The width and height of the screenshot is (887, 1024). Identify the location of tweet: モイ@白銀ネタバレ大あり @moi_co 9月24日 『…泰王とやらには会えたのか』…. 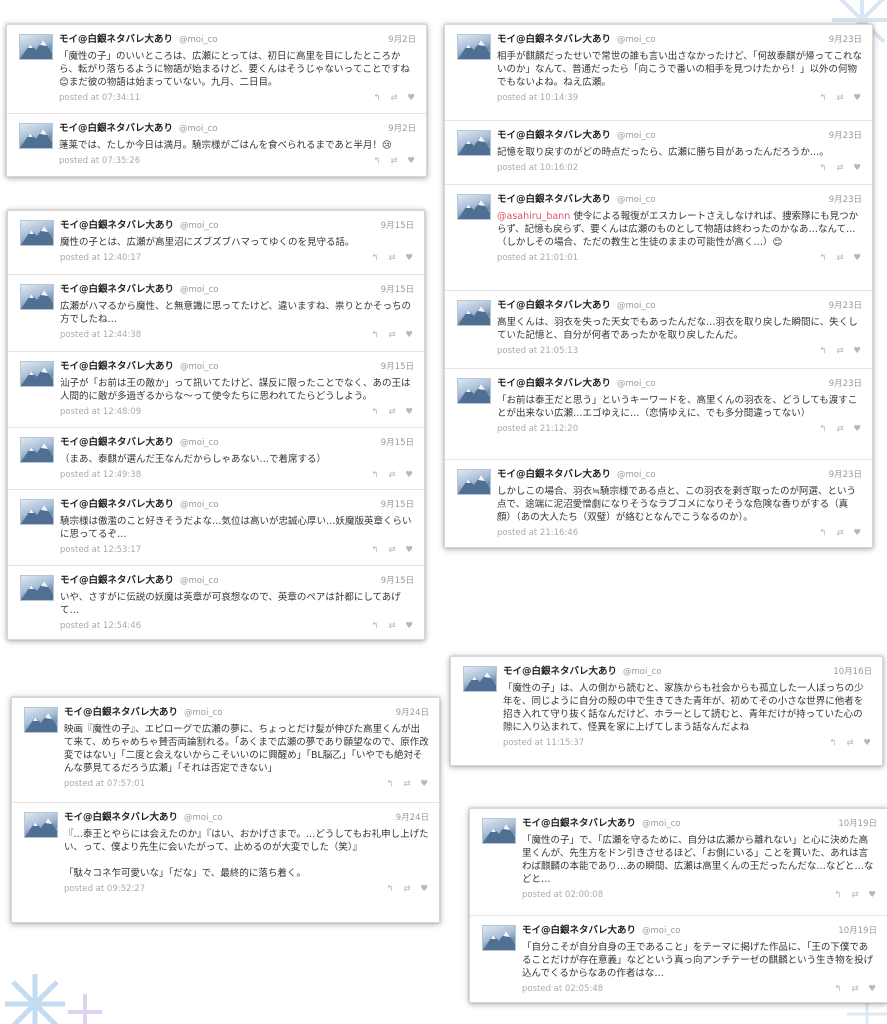
(225, 861).